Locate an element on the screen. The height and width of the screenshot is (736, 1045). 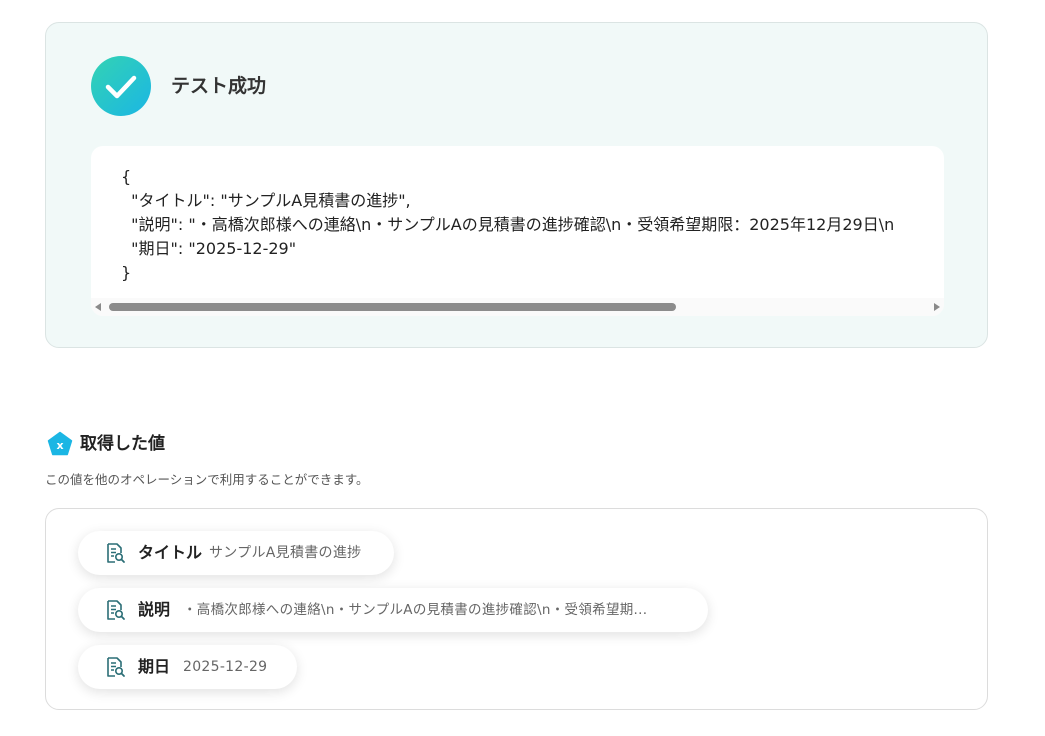
horizontal-scrollbar is located at coordinates (517, 307).